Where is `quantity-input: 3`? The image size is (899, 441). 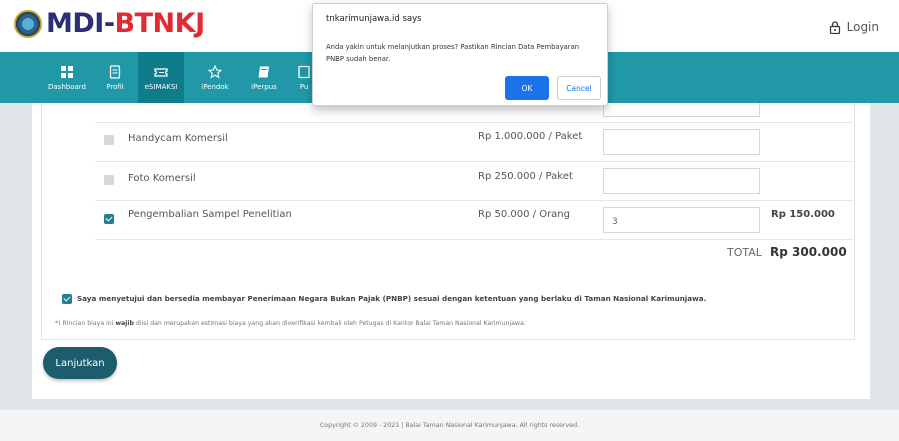 quantity-input: 3 is located at coordinates (681, 220).